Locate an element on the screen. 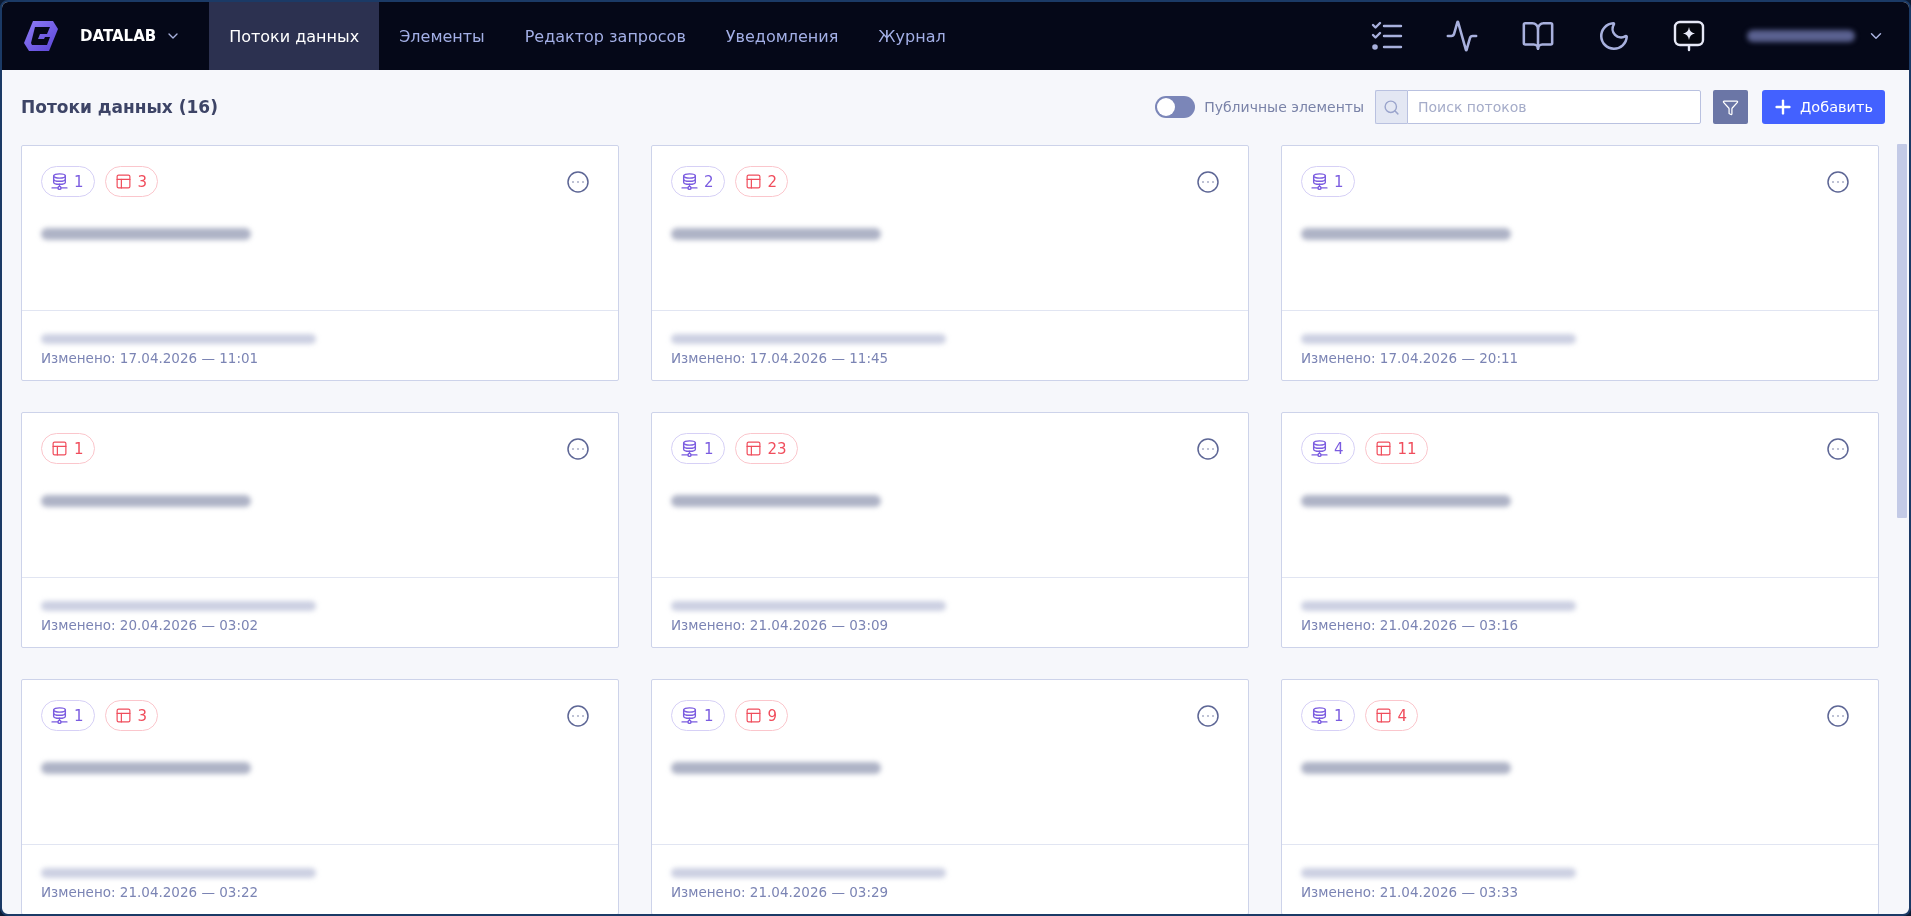 The height and width of the screenshot is (916, 1911). data-flow-card: 1 4 Изменено: 21.04.2026 — 03:33 is located at coordinates (1580, 796).